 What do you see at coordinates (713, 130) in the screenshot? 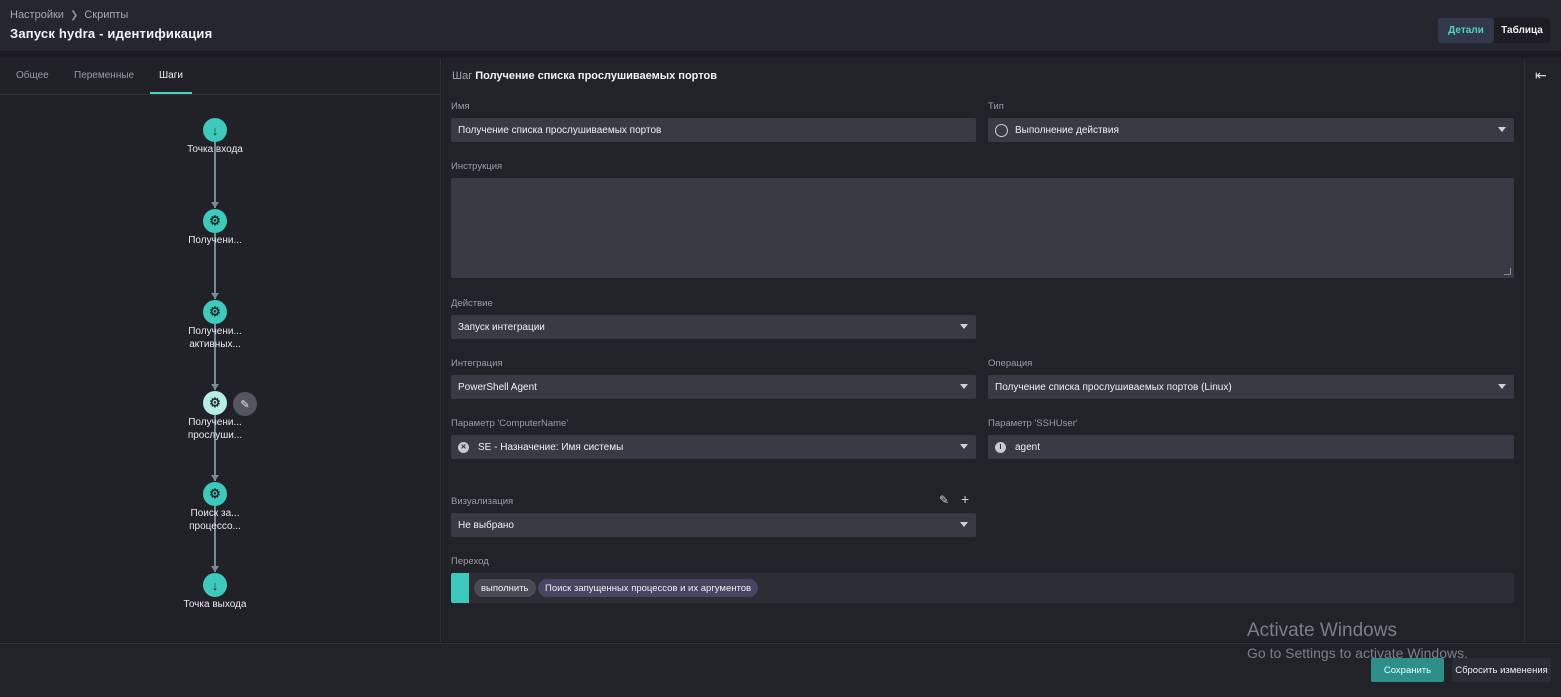
I see `name-input: Получение списка прослушиваемых портов` at bounding box center [713, 130].